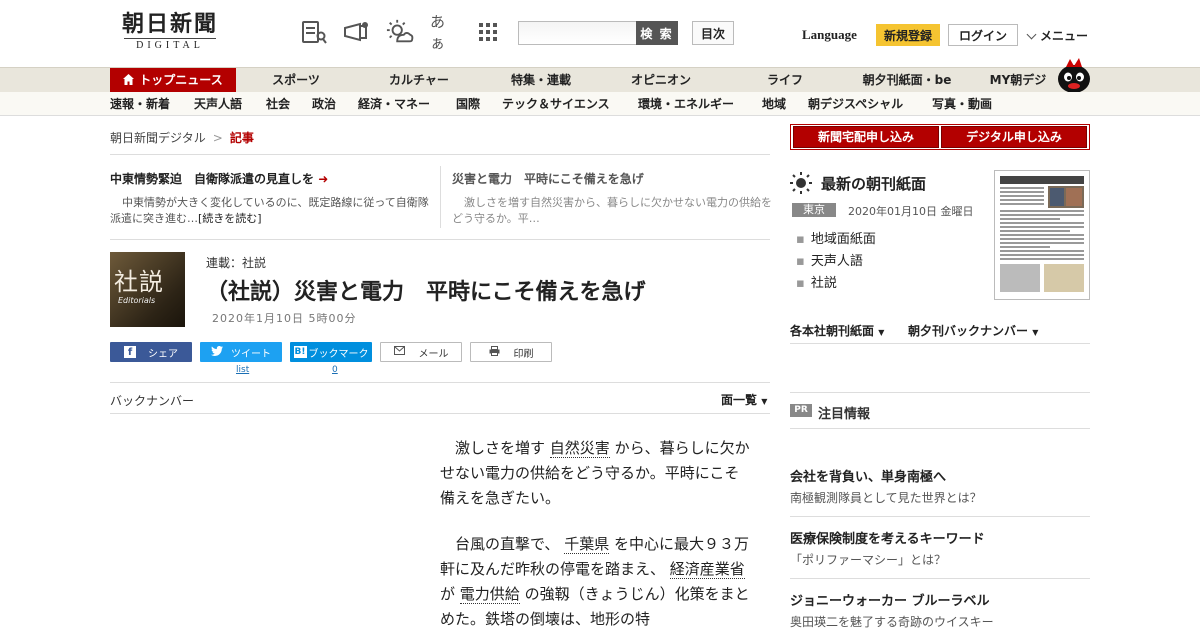  I want to click on keyword-link: 自然災害, so click(579, 448).